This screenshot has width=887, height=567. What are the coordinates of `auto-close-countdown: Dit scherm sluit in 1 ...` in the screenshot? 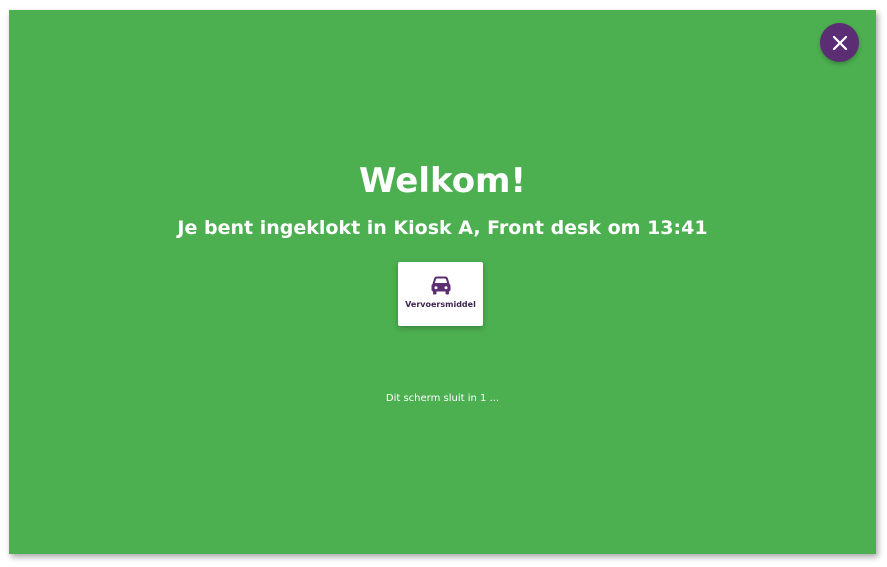 It's located at (442, 398).